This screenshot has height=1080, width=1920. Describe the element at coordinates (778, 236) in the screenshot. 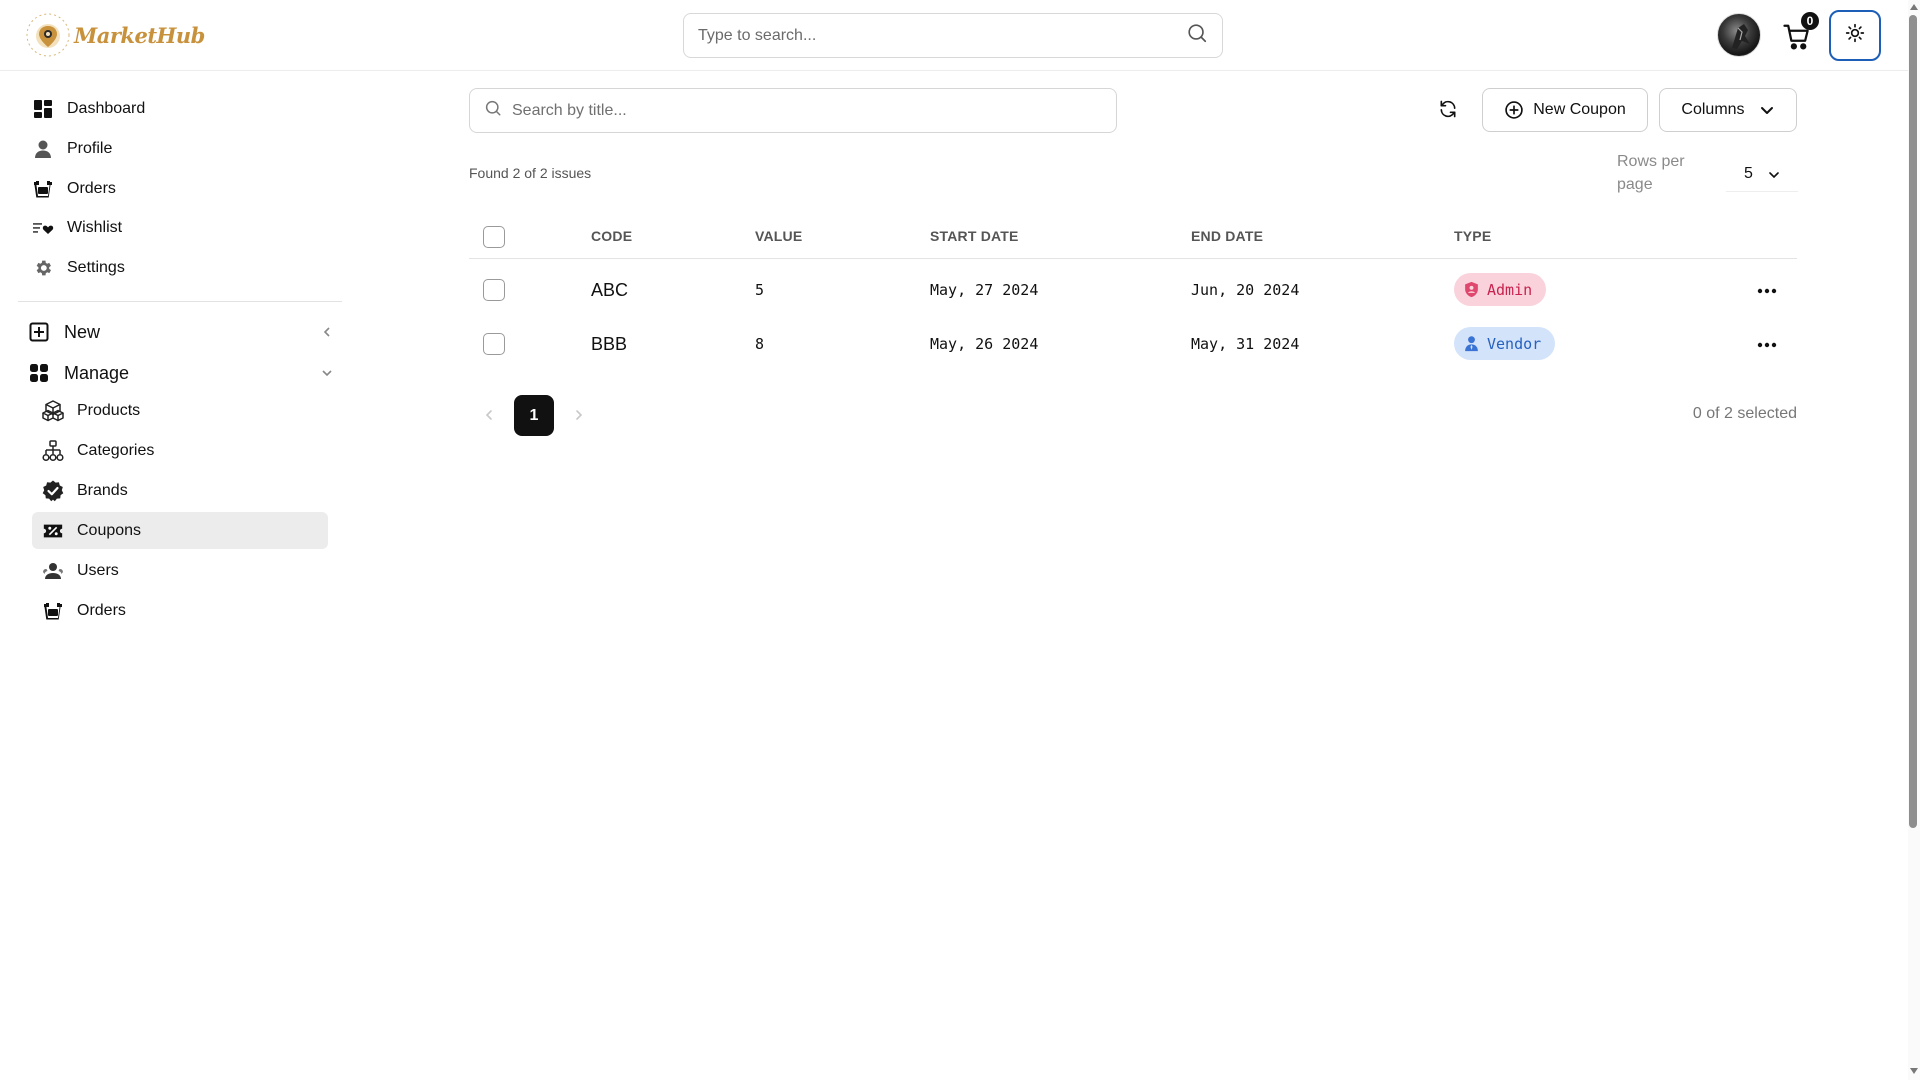

I see `column-header-value: VALUE` at that location.